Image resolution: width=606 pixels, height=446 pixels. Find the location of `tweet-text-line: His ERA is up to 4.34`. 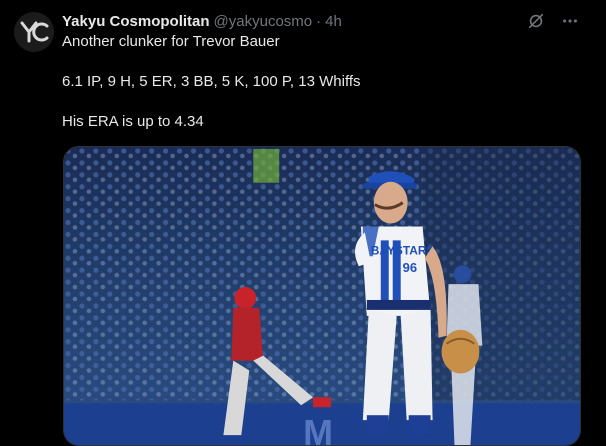

tweet-text-line: His ERA is up to 4.34 is located at coordinates (133, 121).